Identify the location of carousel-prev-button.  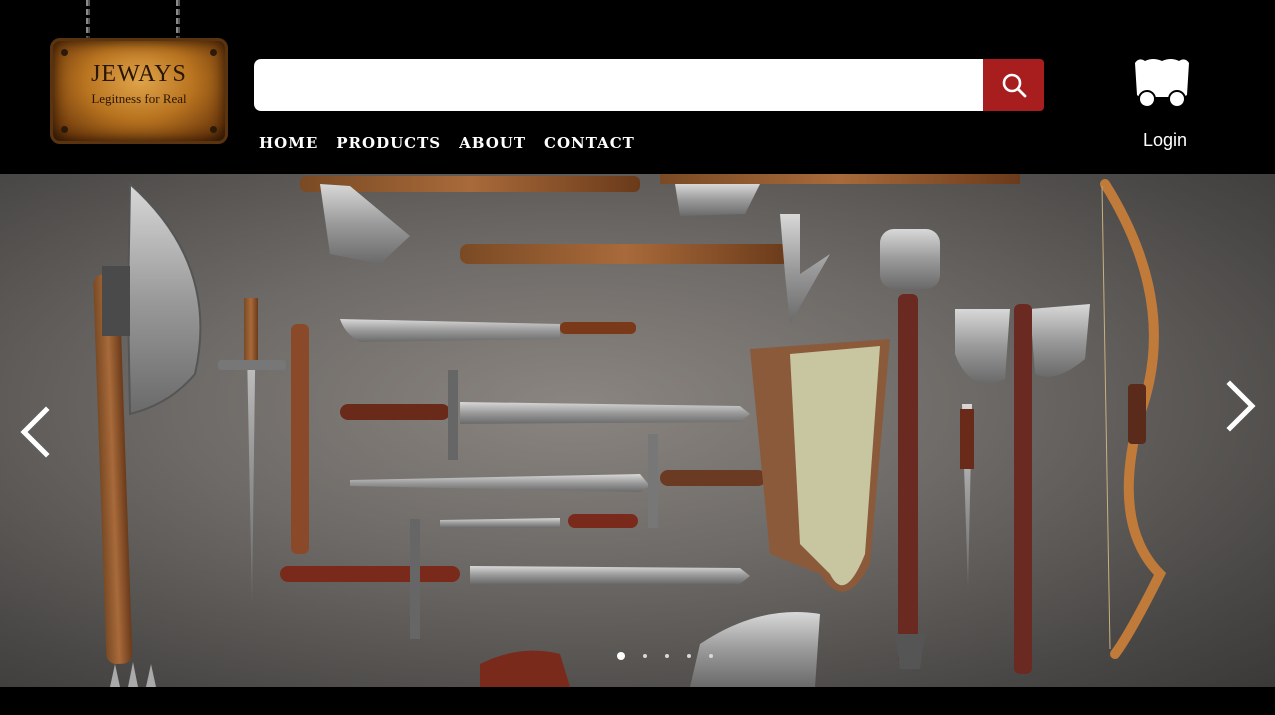
(37, 431).